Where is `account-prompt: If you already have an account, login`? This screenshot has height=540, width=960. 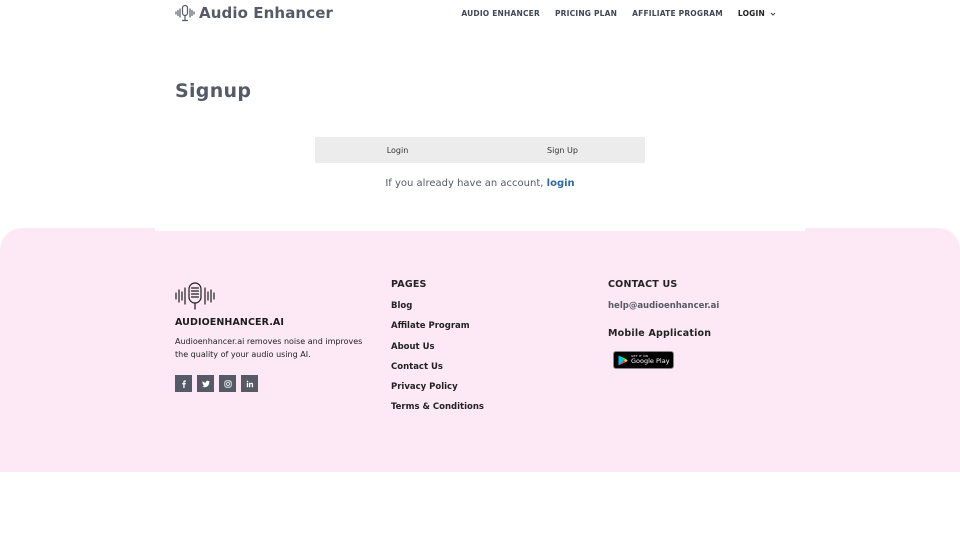
account-prompt: If you already have an account, login is located at coordinates (480, 183).